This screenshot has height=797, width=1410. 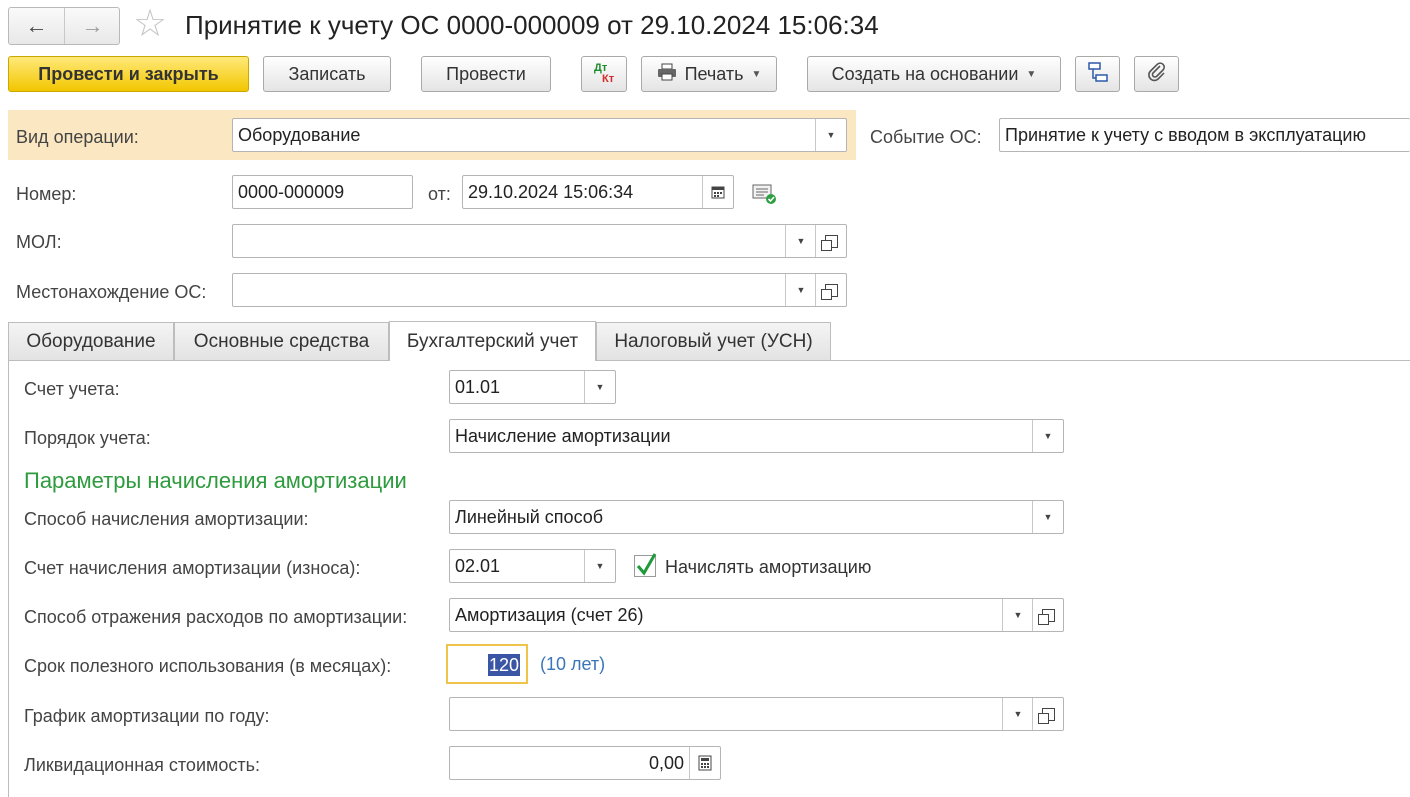 I want to click on term-input: 120, so click(x=487, y=664).